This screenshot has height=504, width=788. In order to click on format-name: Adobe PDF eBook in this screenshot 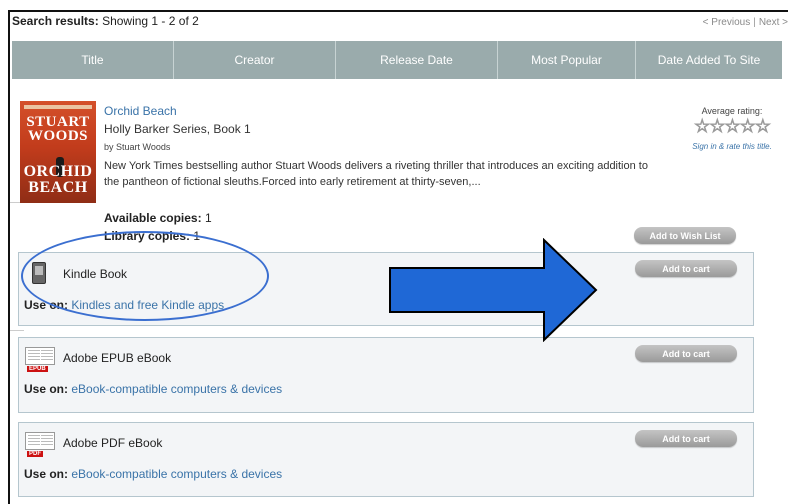, I will do `click(113, 443)`.